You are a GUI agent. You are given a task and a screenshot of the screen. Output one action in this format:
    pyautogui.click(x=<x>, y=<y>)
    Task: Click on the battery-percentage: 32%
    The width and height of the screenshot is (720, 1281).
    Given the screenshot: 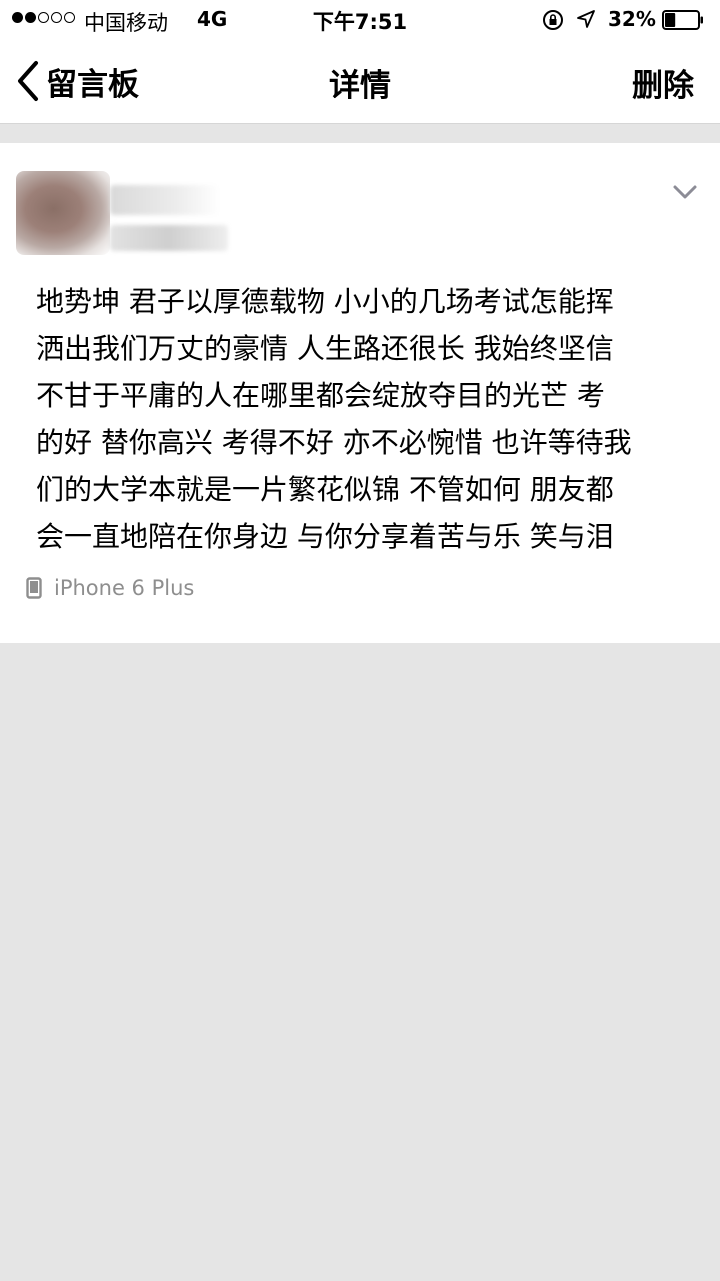 What is the action you would take?
    pyautogui.click(x=632, y=19)
    